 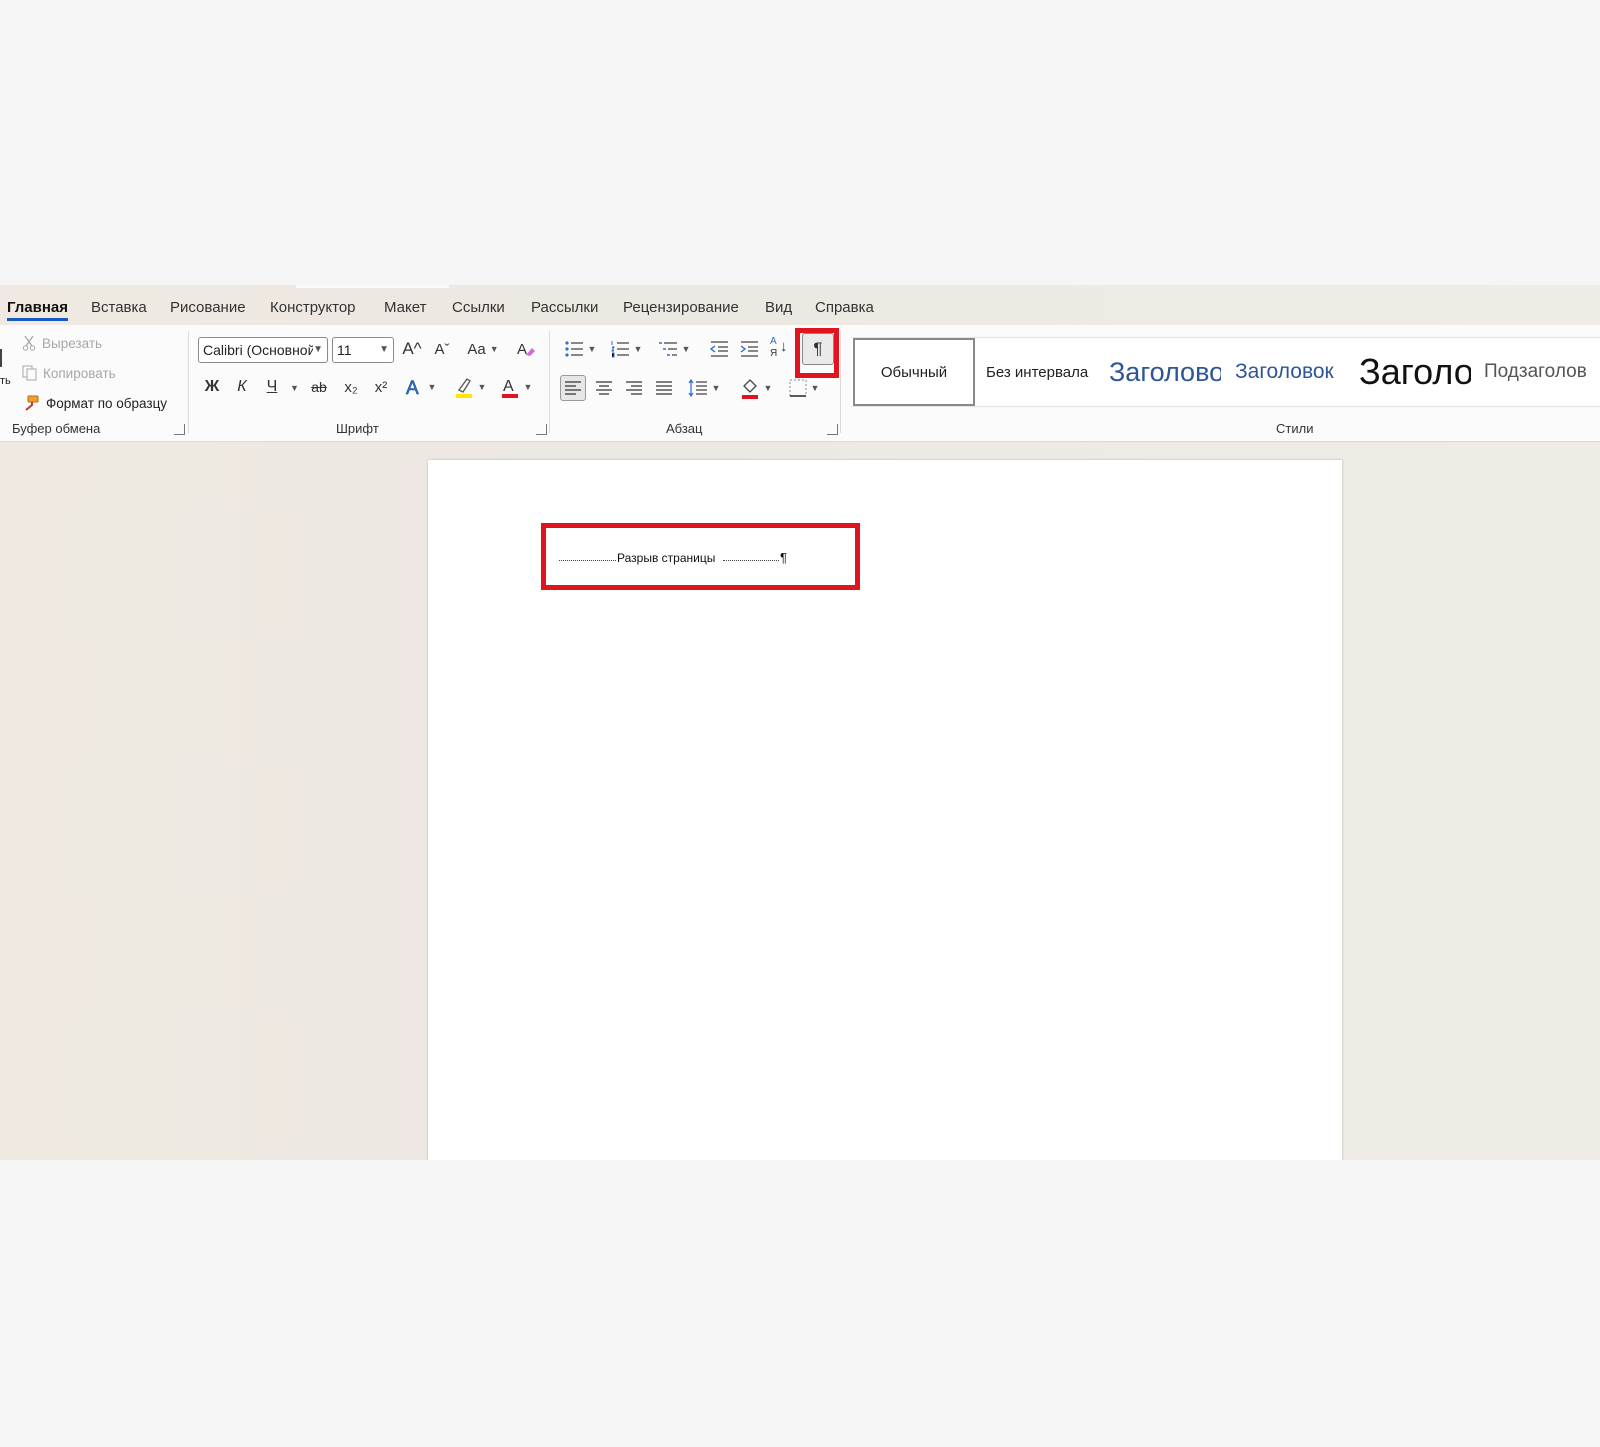 I want to click on text-effects-button: A ▼, so click(x=420, y=387).